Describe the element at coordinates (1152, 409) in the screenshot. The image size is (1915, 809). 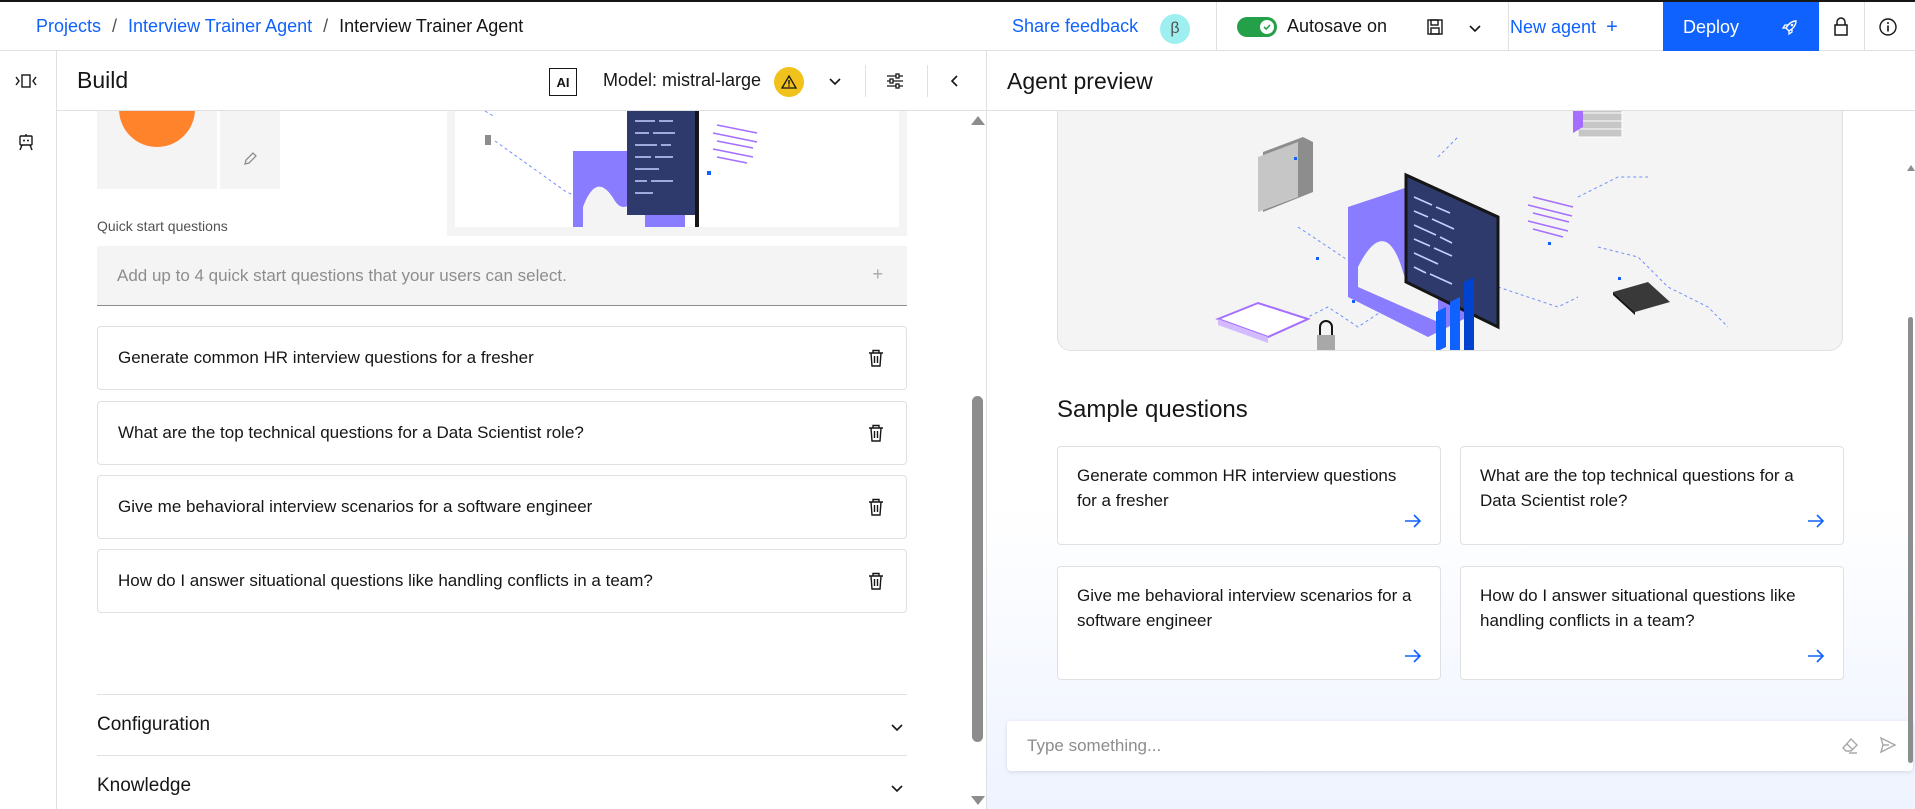
I see `sample-questions-title: Sample questions` at that location.